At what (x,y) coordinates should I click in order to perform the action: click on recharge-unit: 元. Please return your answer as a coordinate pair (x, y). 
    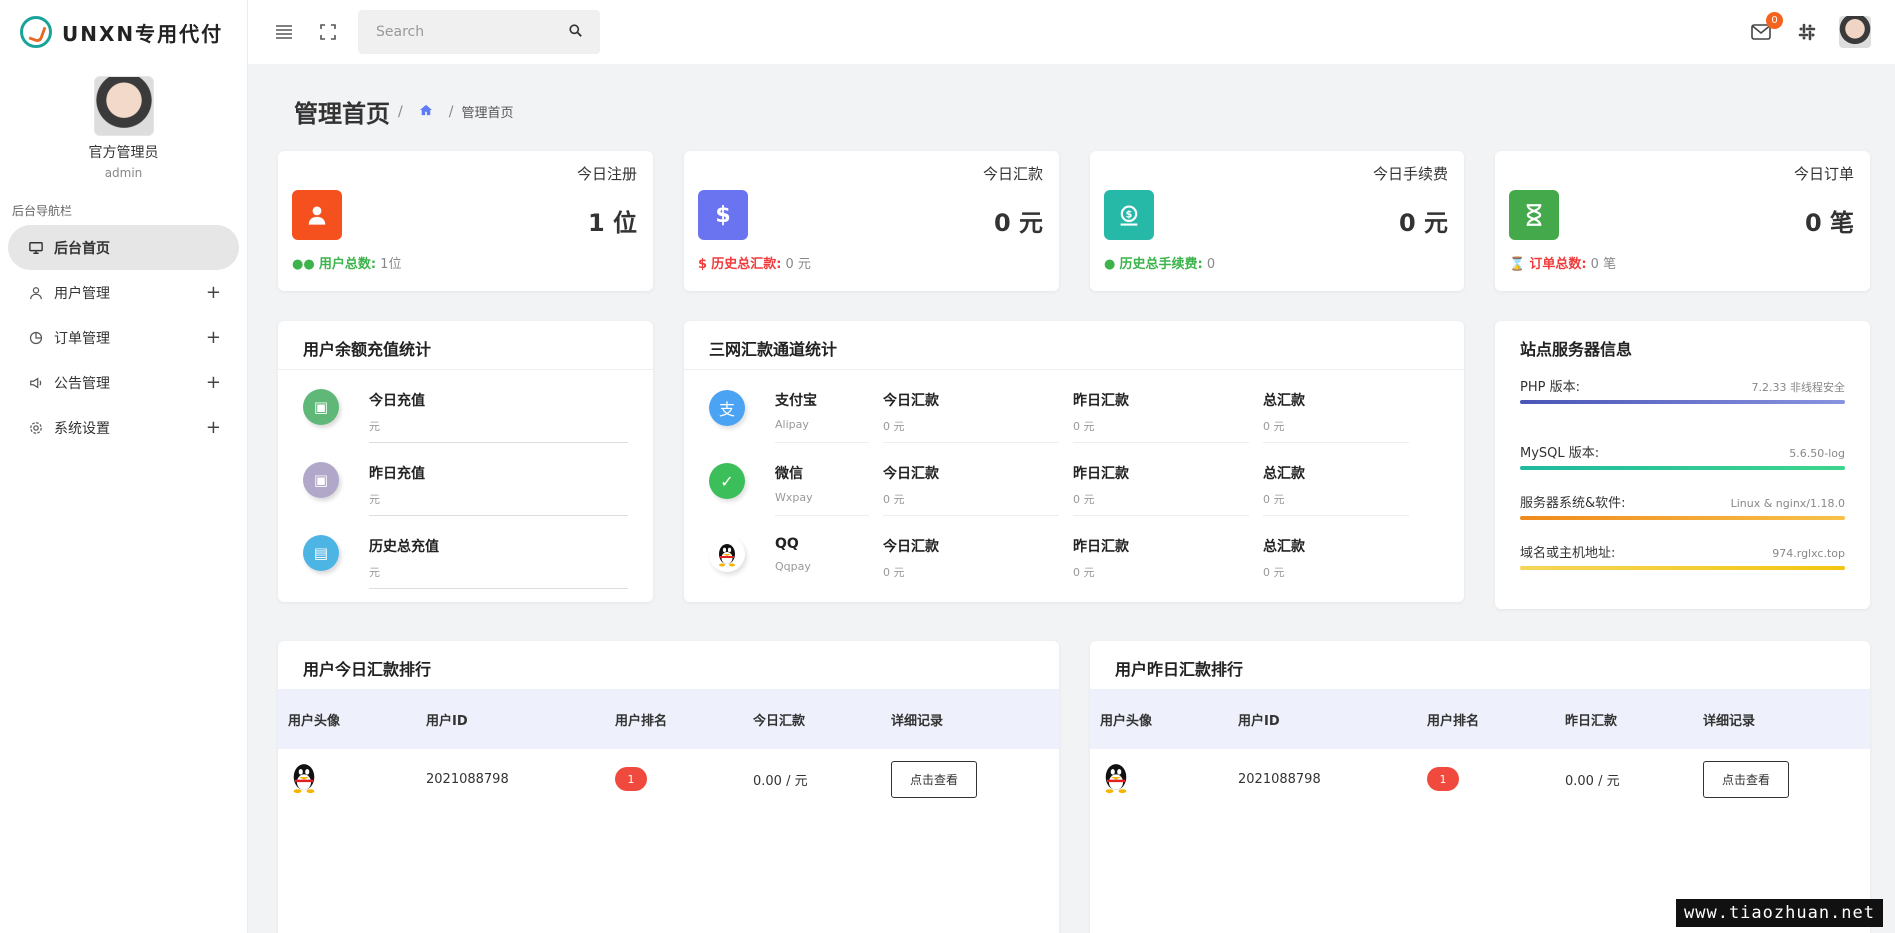
    Looking at the image, I should click on (374, 426).